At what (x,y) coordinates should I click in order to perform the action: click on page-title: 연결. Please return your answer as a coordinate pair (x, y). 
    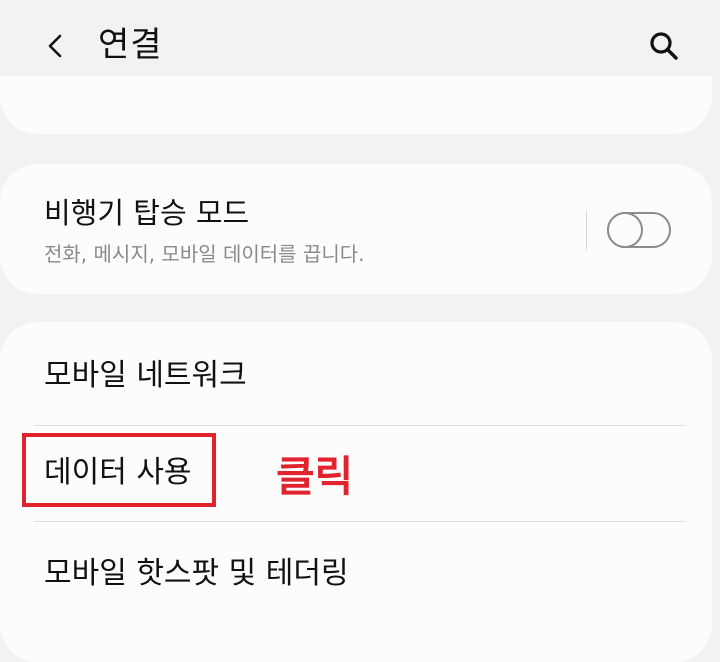
    Looking at the image, I should click on (130, 45).